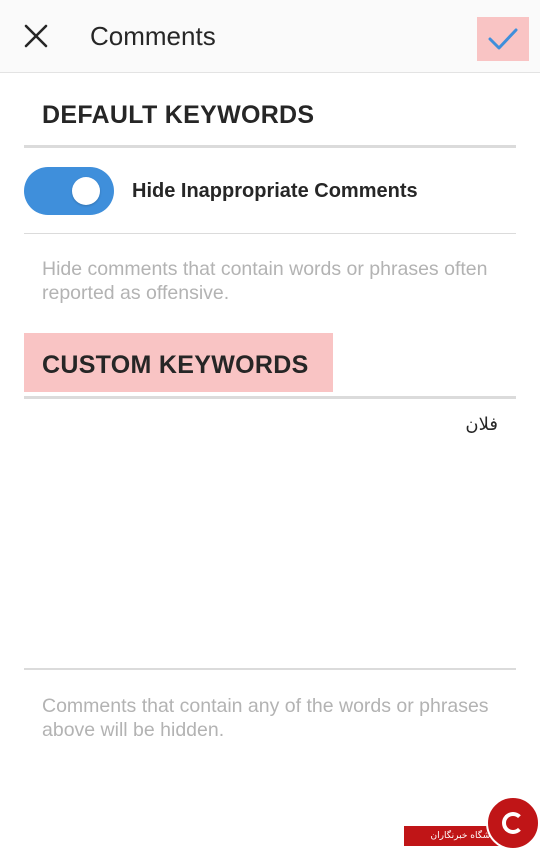 The height and width of the screenshot is (850, 540). What do you see at coordinates (175, 365) in the screenshot?
I see `custom-keywords-heading: CUSTOM KEYWORDS` at bounding box center [175, 365].